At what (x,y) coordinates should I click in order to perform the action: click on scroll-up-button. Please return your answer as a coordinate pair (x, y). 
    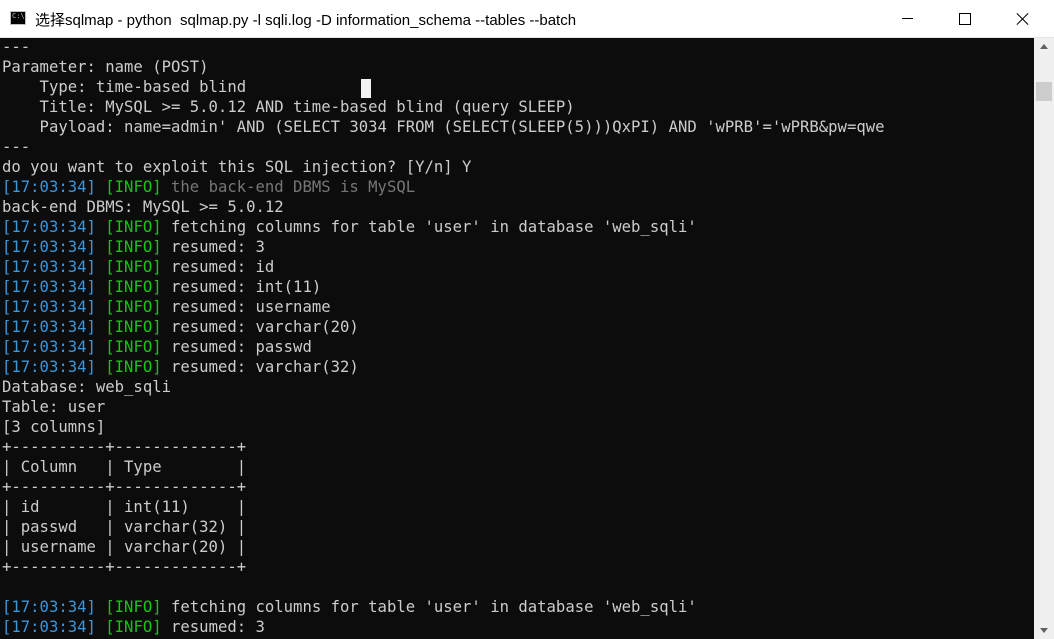
    Looking at the image, I should click on (1044, 46).